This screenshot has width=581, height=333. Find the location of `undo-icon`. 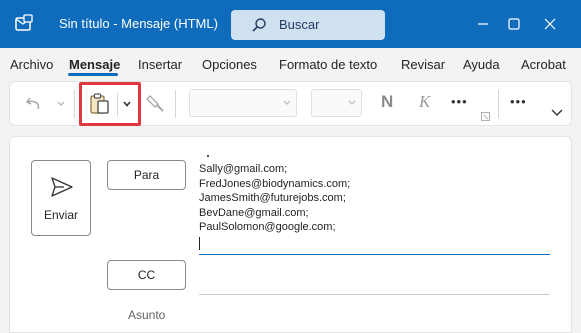

undo-icon is located at coordinates (34, 104).